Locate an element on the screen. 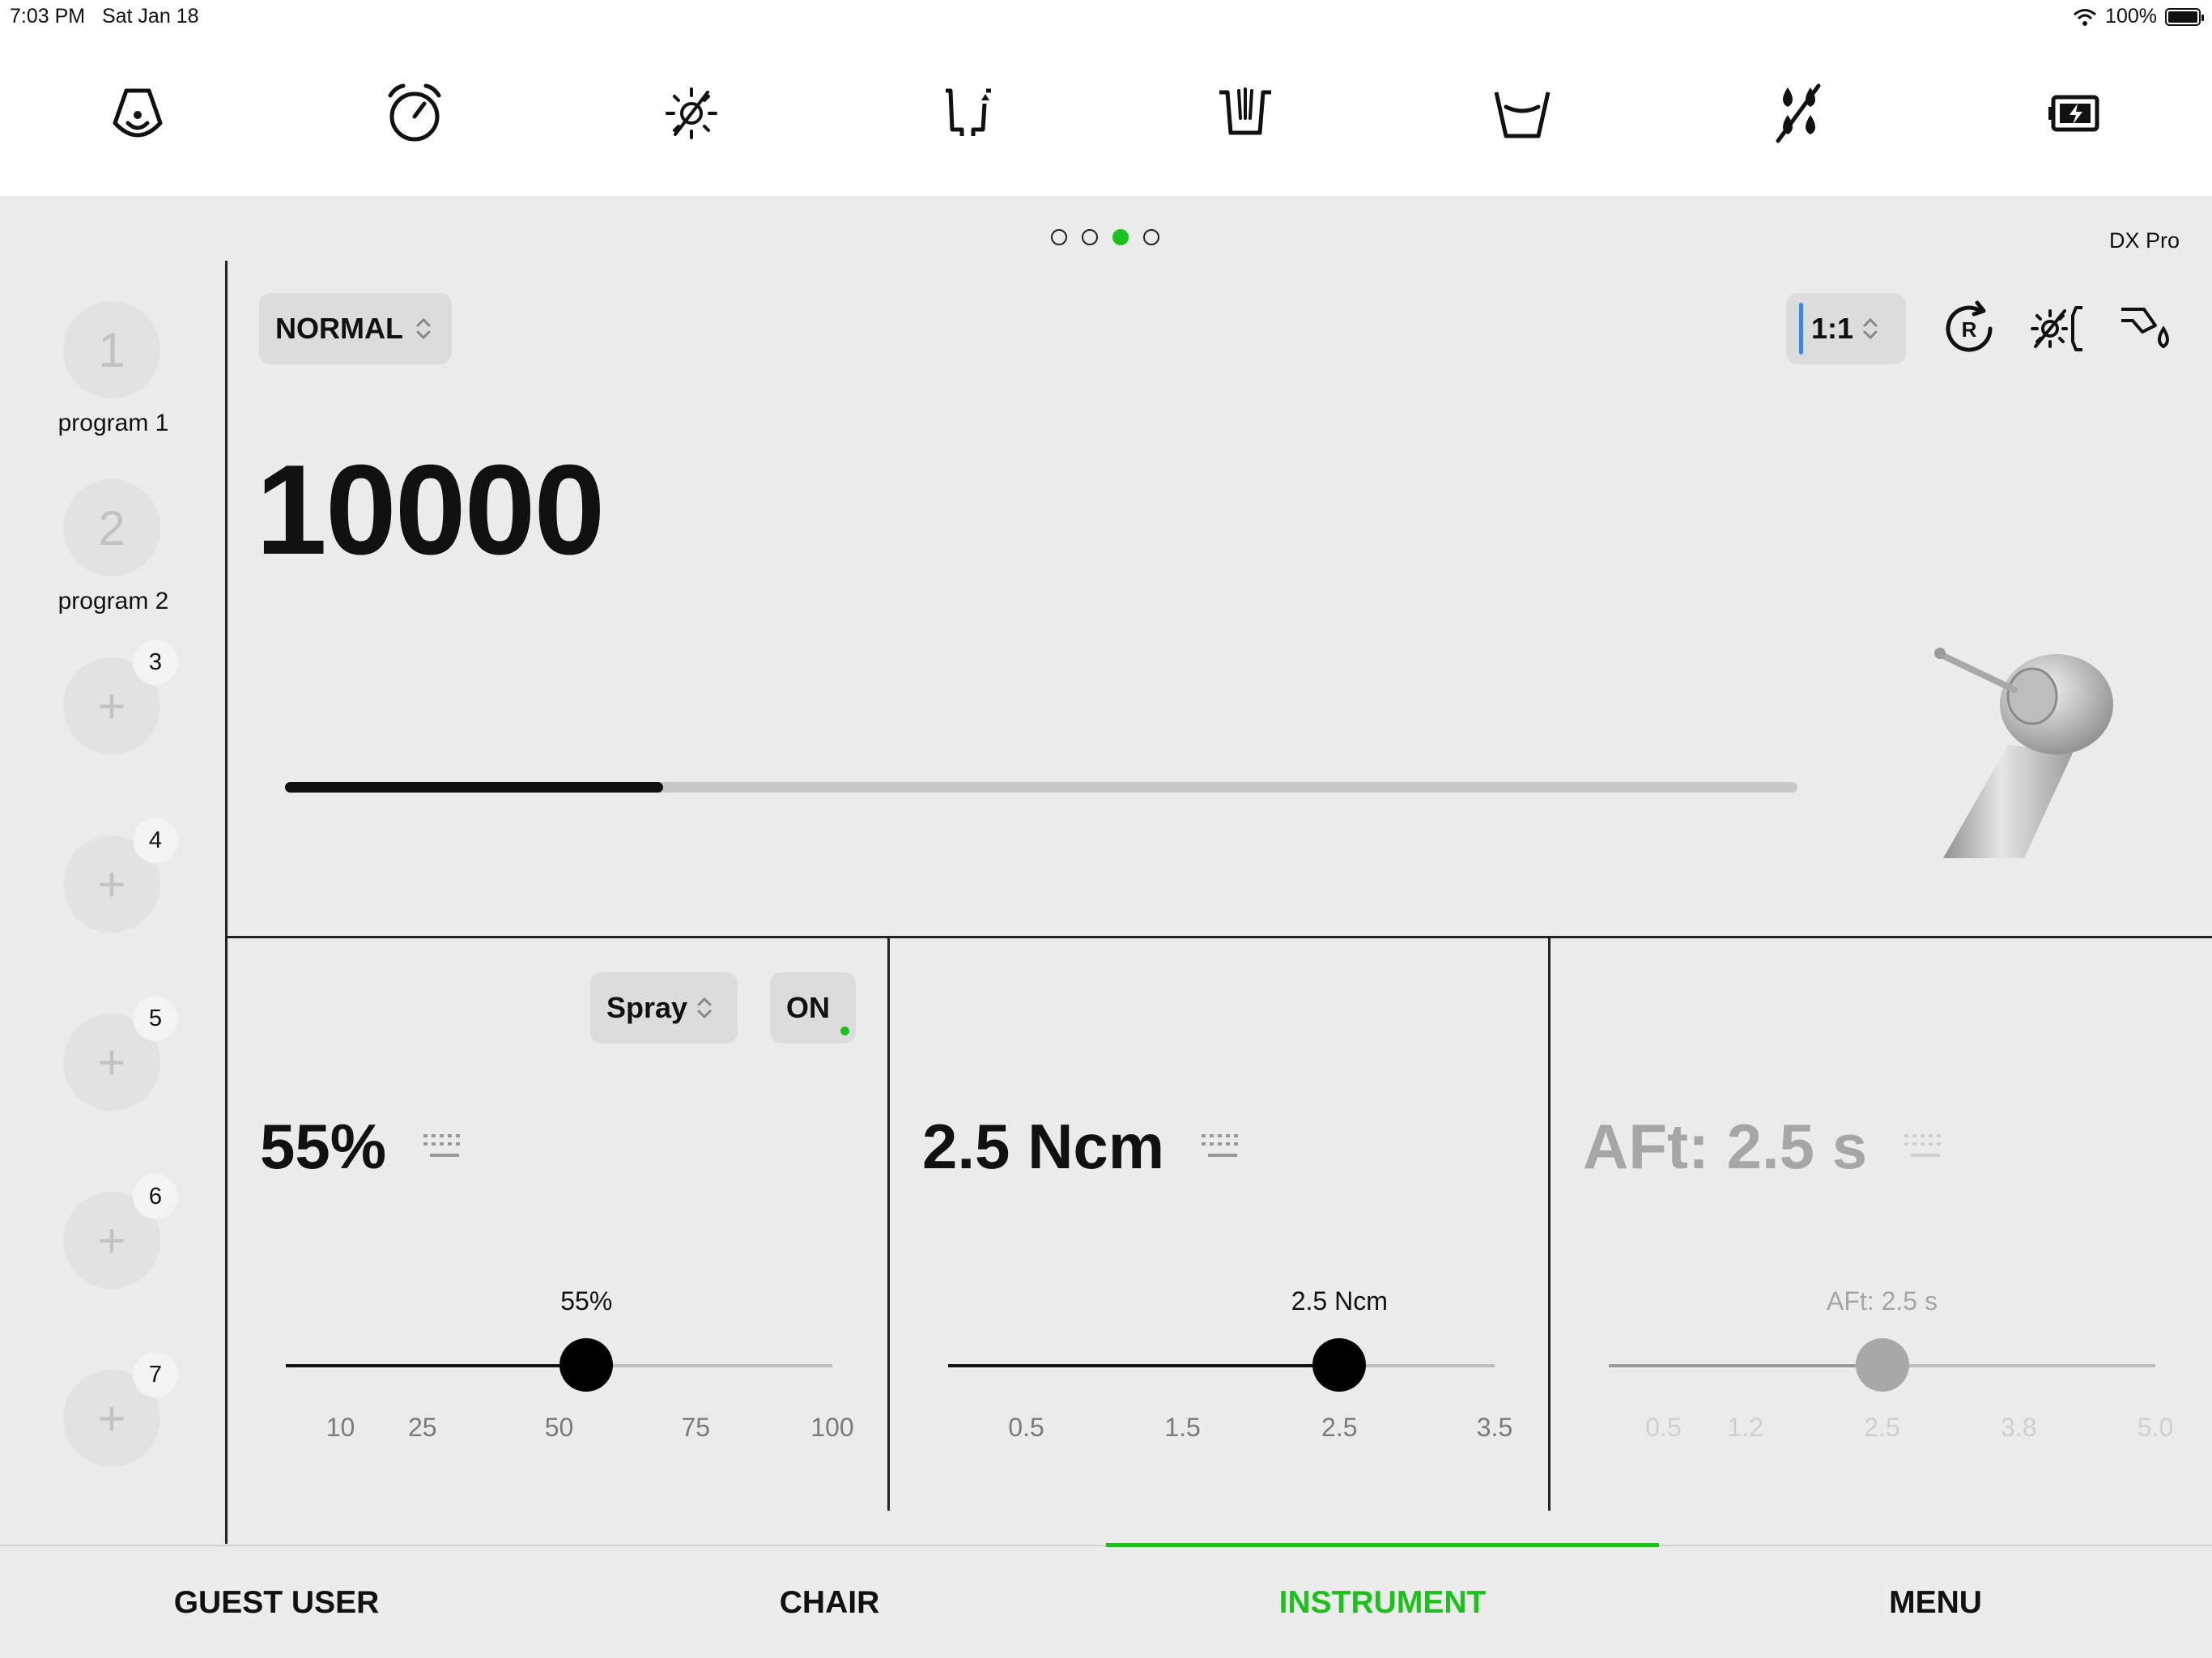 Image resolution: width=2212 pixels, height=1658 pixels. nav-instrument: INSTRUMENT is located at coordinates (1382, 1602).